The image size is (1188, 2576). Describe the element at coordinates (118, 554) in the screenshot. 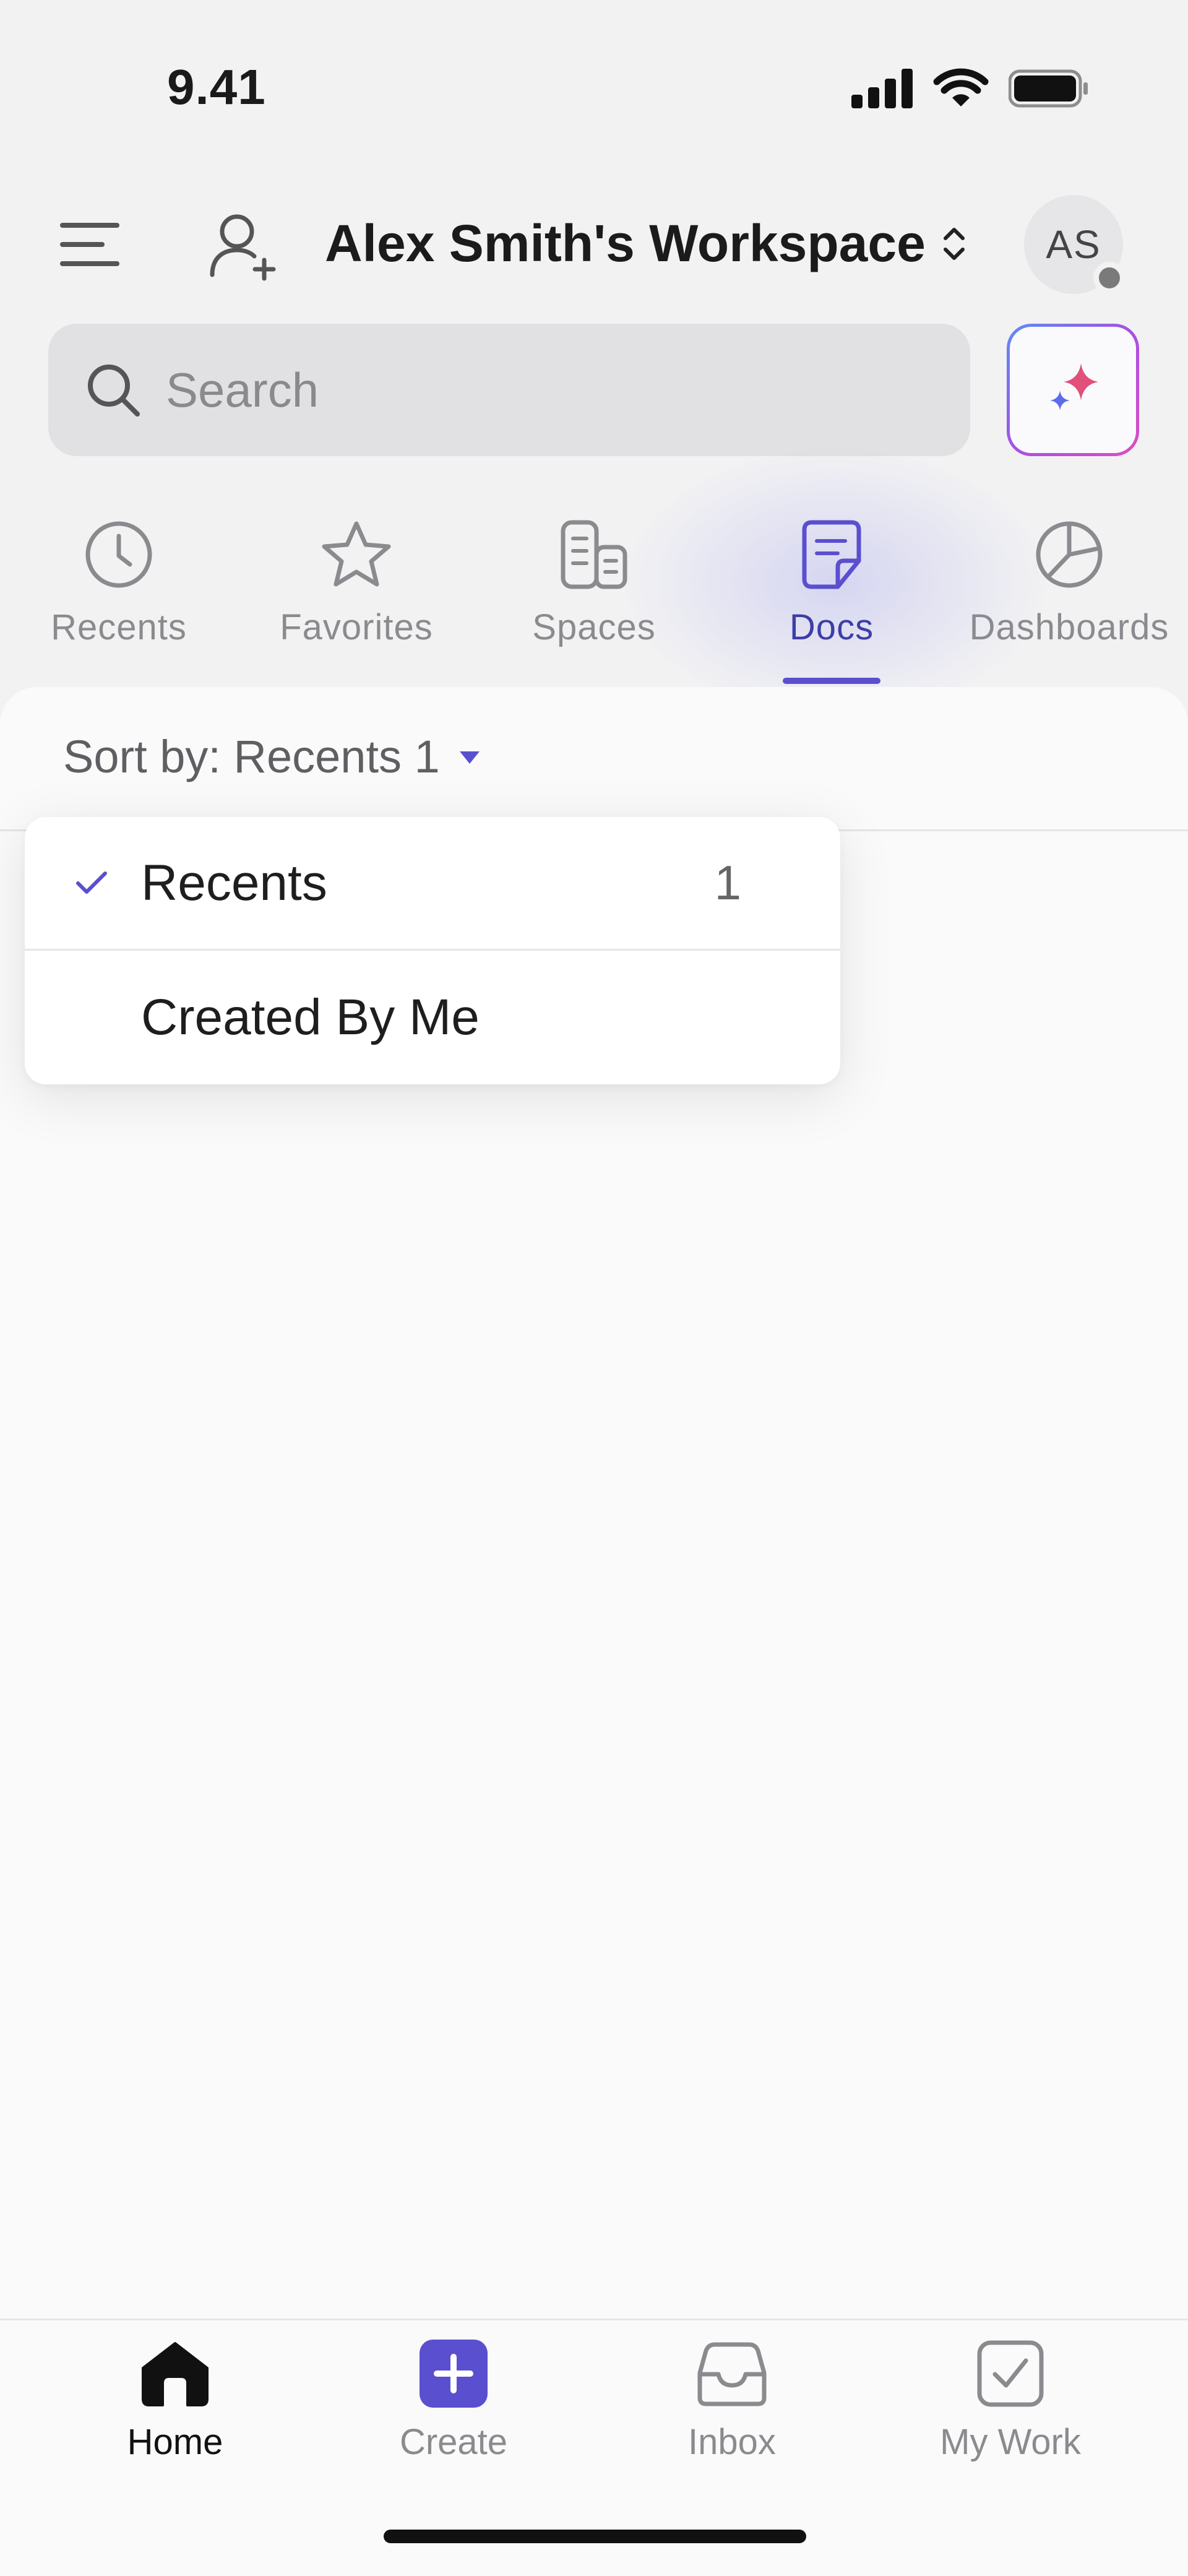

I see `clock-icon` at that location.